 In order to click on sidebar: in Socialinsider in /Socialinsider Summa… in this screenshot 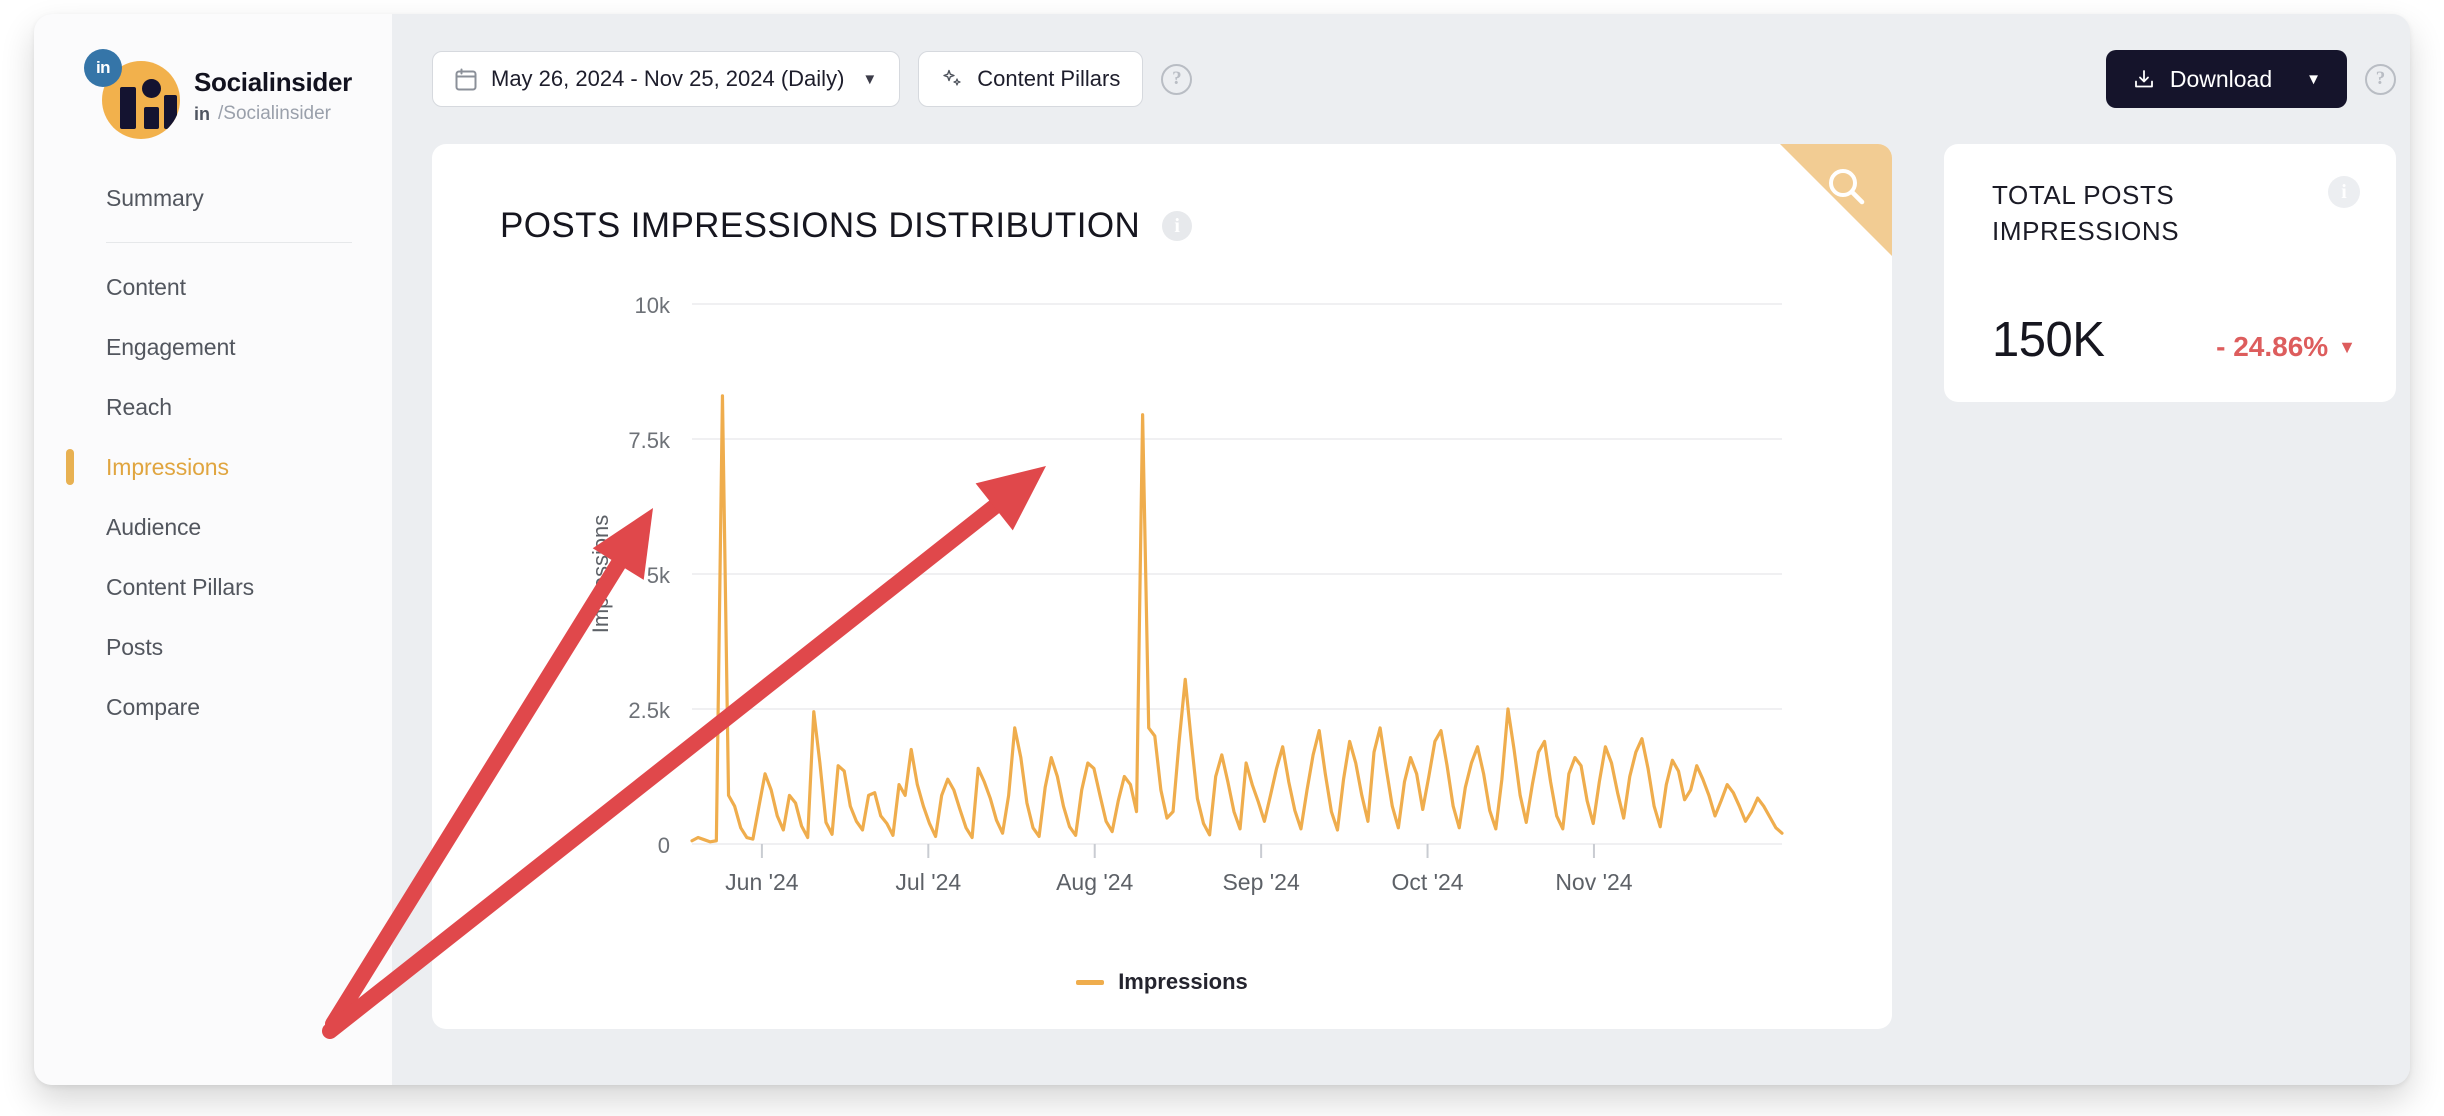, I will do `click(213, 549)`.